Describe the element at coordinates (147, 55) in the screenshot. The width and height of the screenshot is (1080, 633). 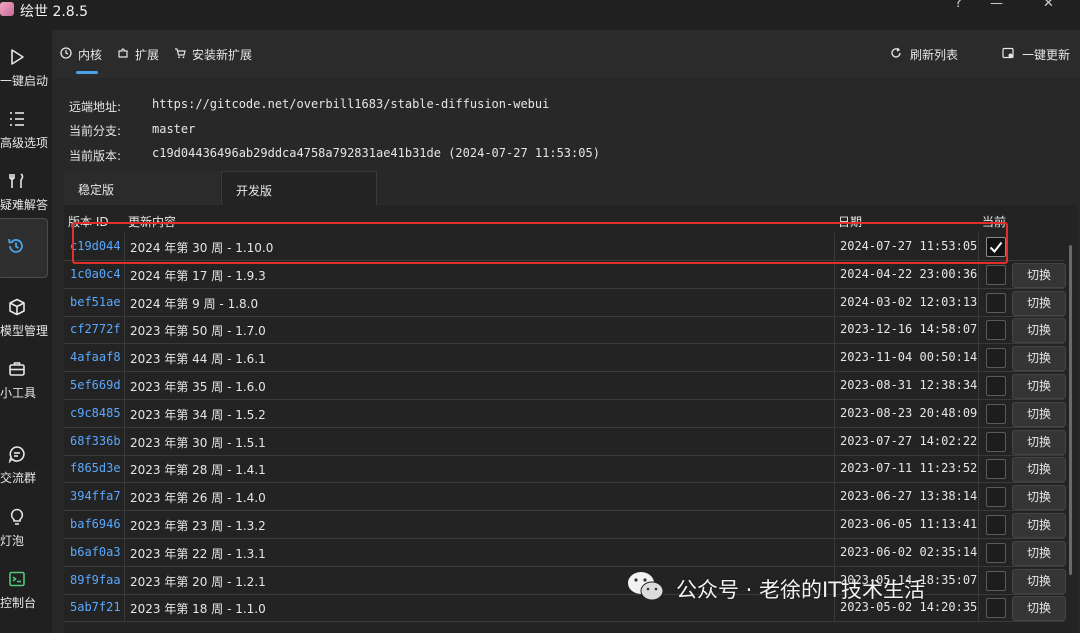
I see `tab-extensions: 扩展` at that location.